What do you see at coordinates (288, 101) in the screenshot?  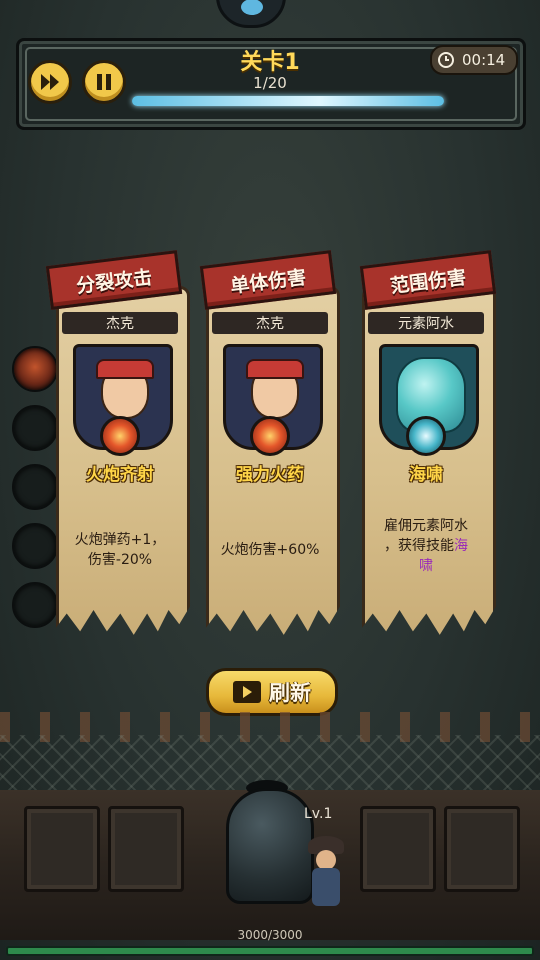 I see `wave-progress-fill` at bounding box center [288, 101].